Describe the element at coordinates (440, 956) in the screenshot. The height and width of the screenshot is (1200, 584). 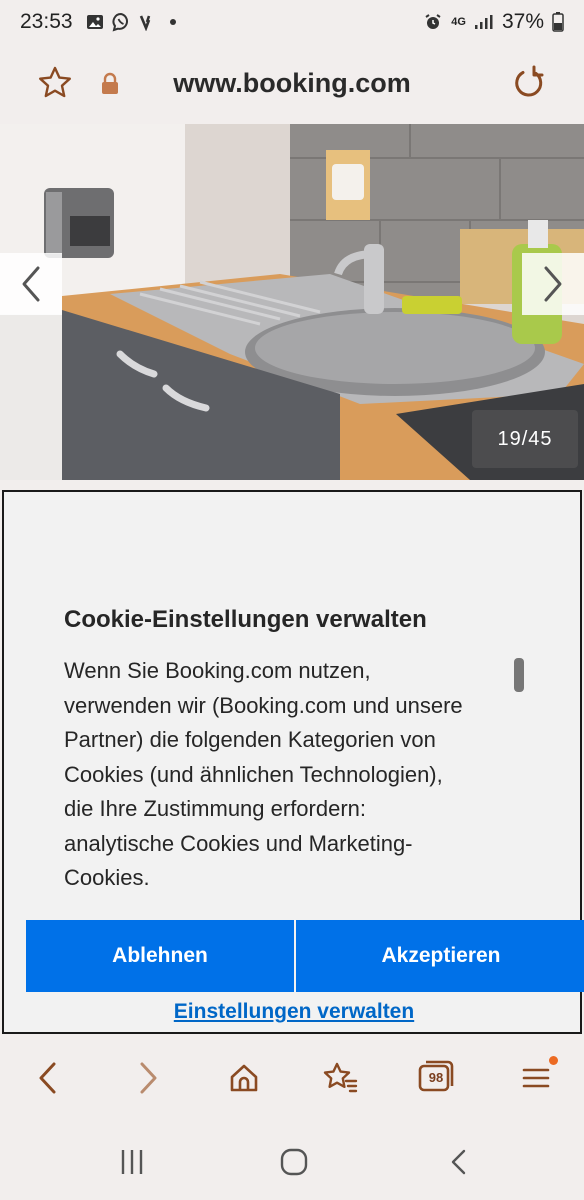
I see `accept-button: Akzeptieren` at that location.